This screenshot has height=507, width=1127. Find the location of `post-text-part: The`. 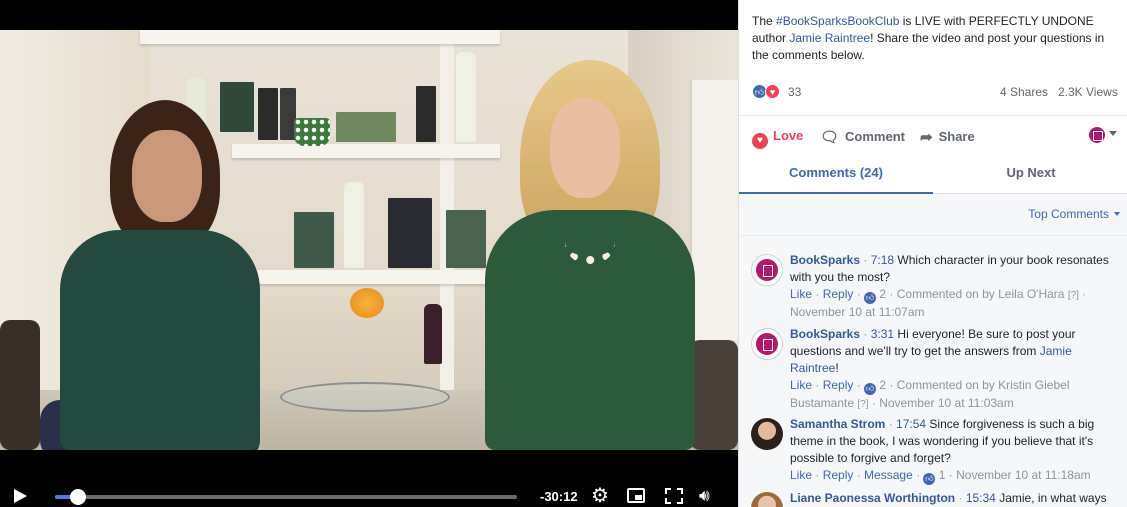

post-text-part: The is located at coordinates (764, 21).